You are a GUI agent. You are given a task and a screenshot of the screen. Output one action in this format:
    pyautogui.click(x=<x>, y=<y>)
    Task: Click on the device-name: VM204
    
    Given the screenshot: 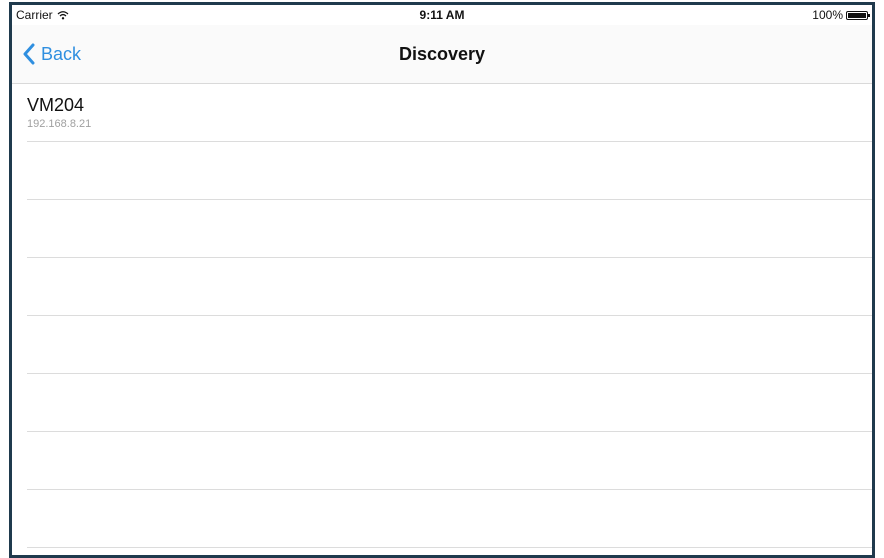 What is the action you would take?
    pyautogui.click(x=56, y=105)
    